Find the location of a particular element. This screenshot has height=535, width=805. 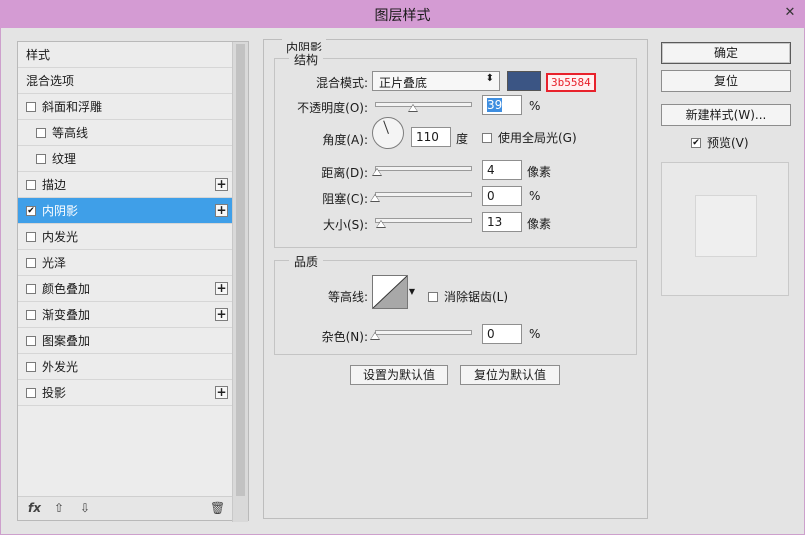

close-icon: ✕ is located at coordinates (790, 13).